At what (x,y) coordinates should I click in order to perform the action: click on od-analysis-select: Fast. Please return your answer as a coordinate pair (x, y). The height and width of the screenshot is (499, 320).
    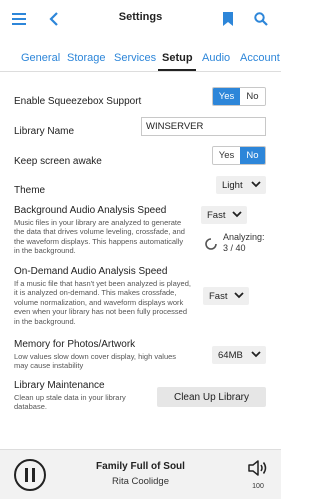
    Looking at the image, I should click on (226, 296).